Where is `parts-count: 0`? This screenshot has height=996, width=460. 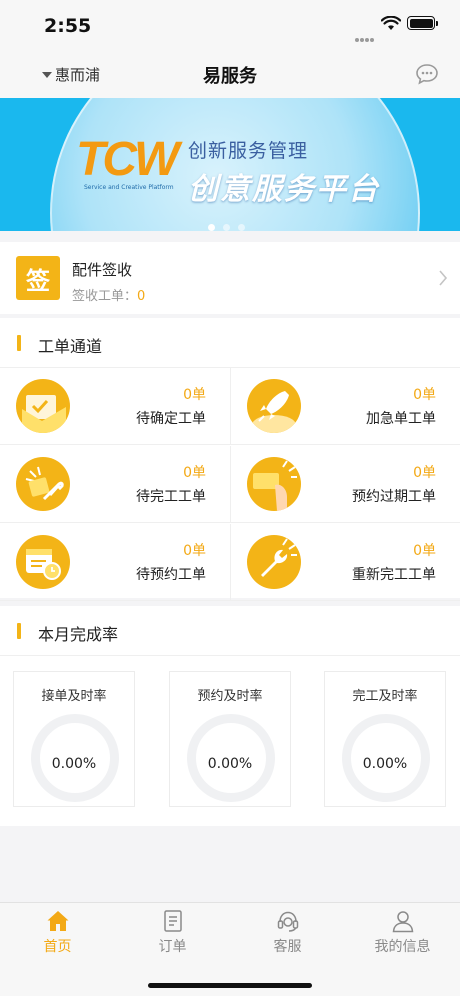
parts-count: 0 is located at coordinates (141, 296).